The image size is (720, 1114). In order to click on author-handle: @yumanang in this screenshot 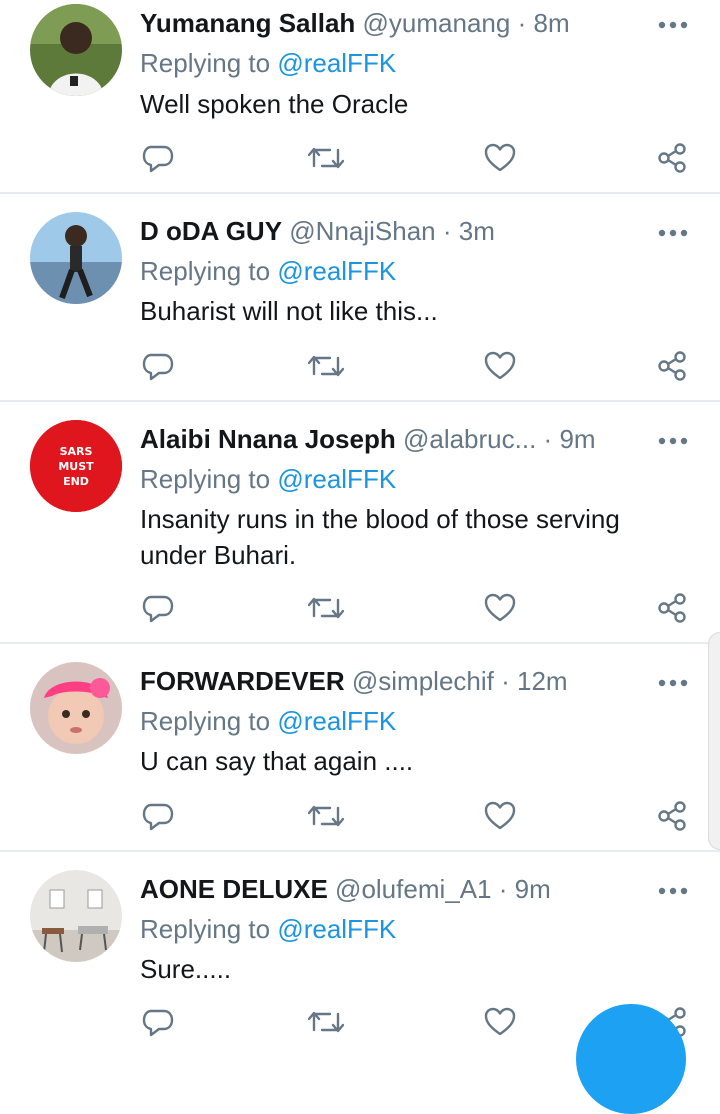, I will do `click(437, 23)`.